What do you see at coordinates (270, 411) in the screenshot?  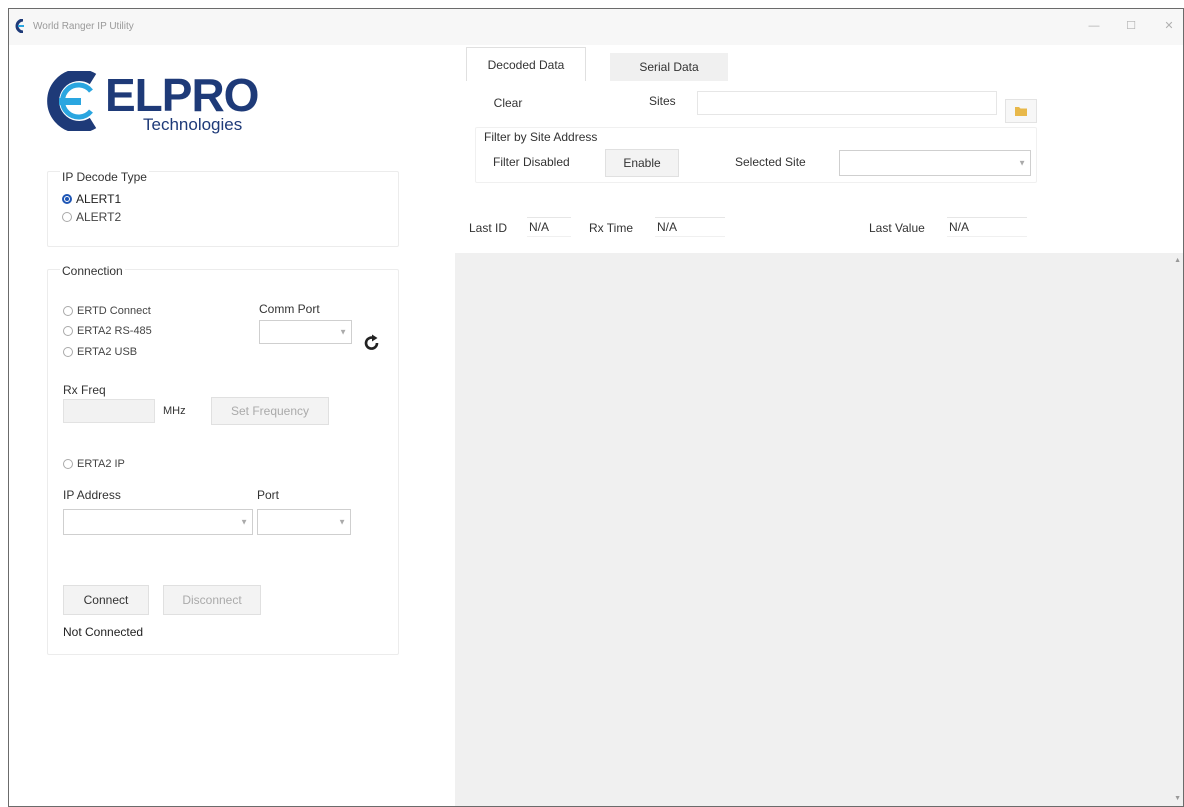 I see `set-frequency-button: Set Frequency` at bounding box center [270, 411].